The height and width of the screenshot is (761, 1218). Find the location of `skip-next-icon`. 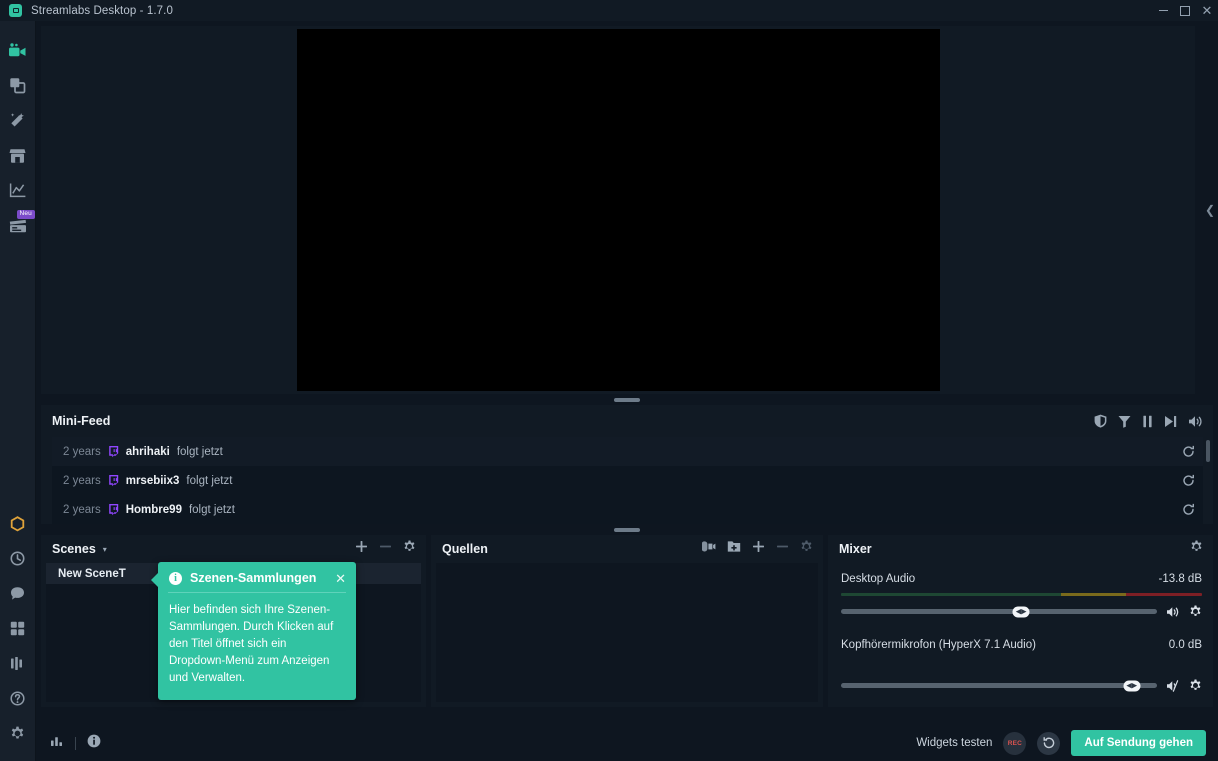

skip-next-icon is located at coordinates (1170, 421).